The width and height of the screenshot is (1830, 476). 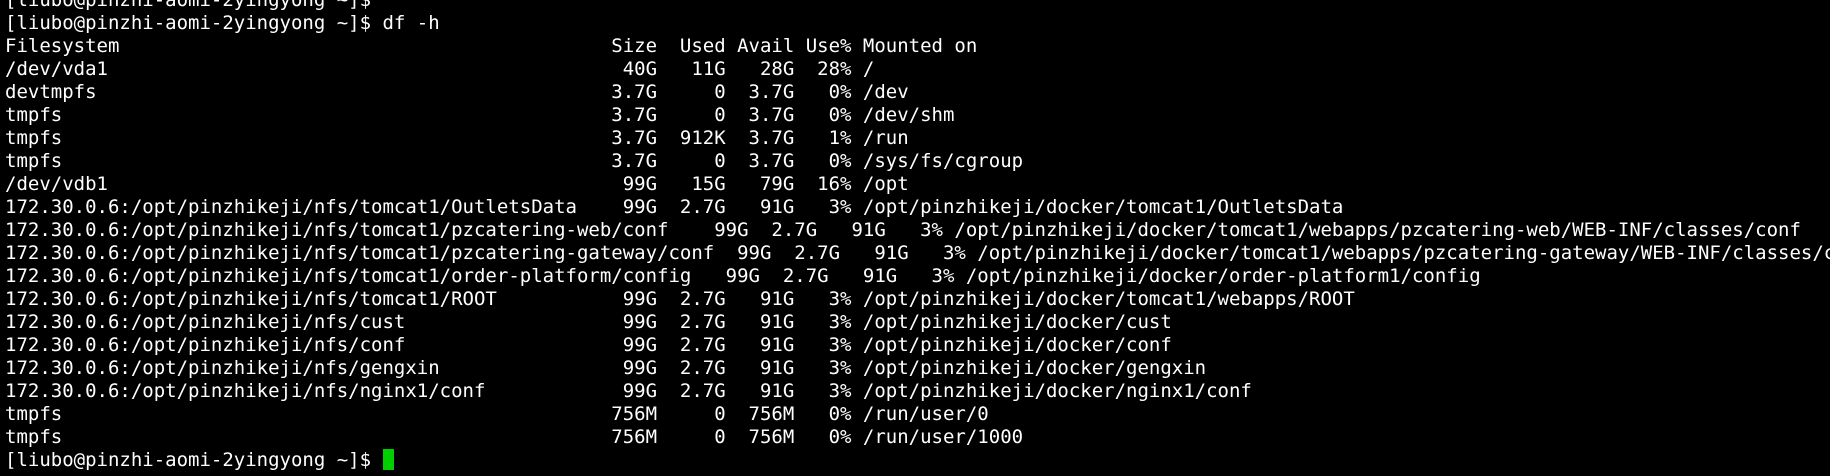 I want to click on active-prompt-line: [liubo@pinzhi-aomi-2yingyong ~]$, so click(x=917, y=460).